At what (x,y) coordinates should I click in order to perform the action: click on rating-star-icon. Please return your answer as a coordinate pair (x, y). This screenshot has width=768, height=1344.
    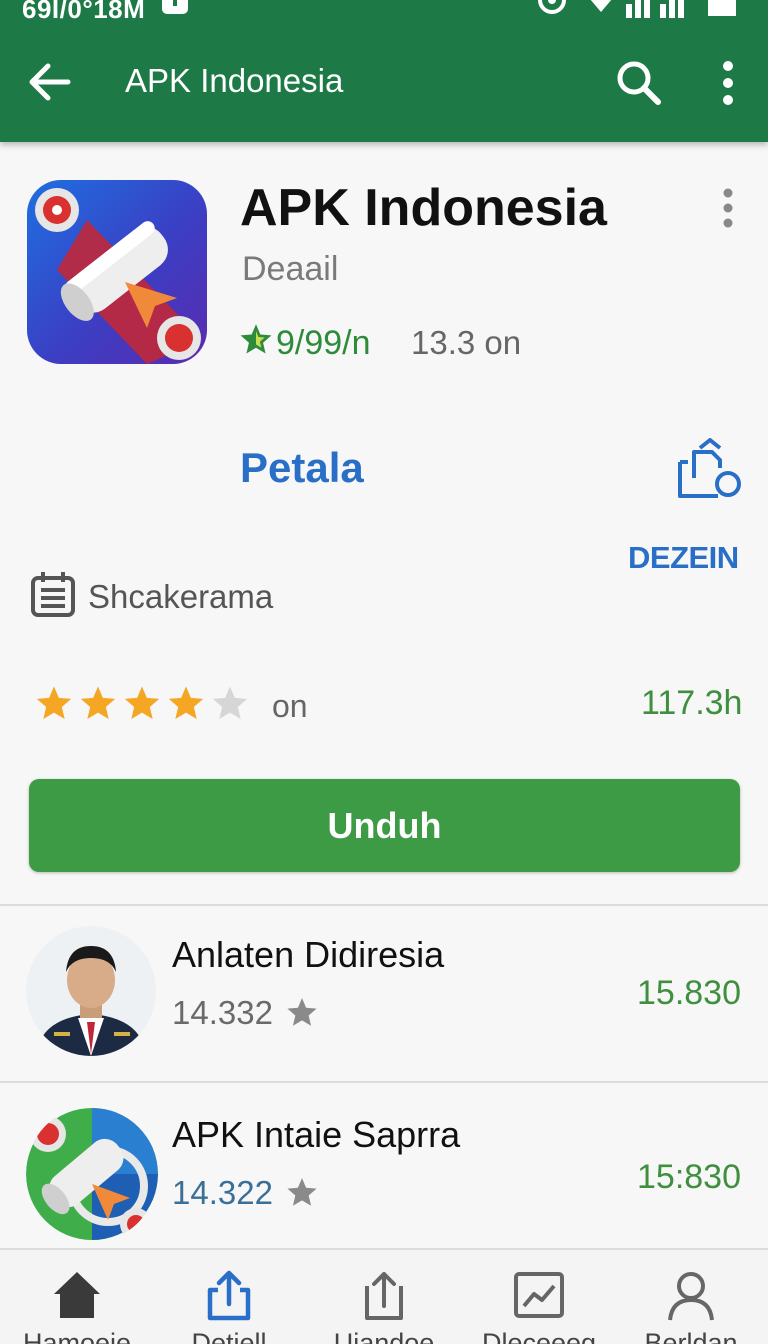
    Looking at the image, I should click on (256, 340).